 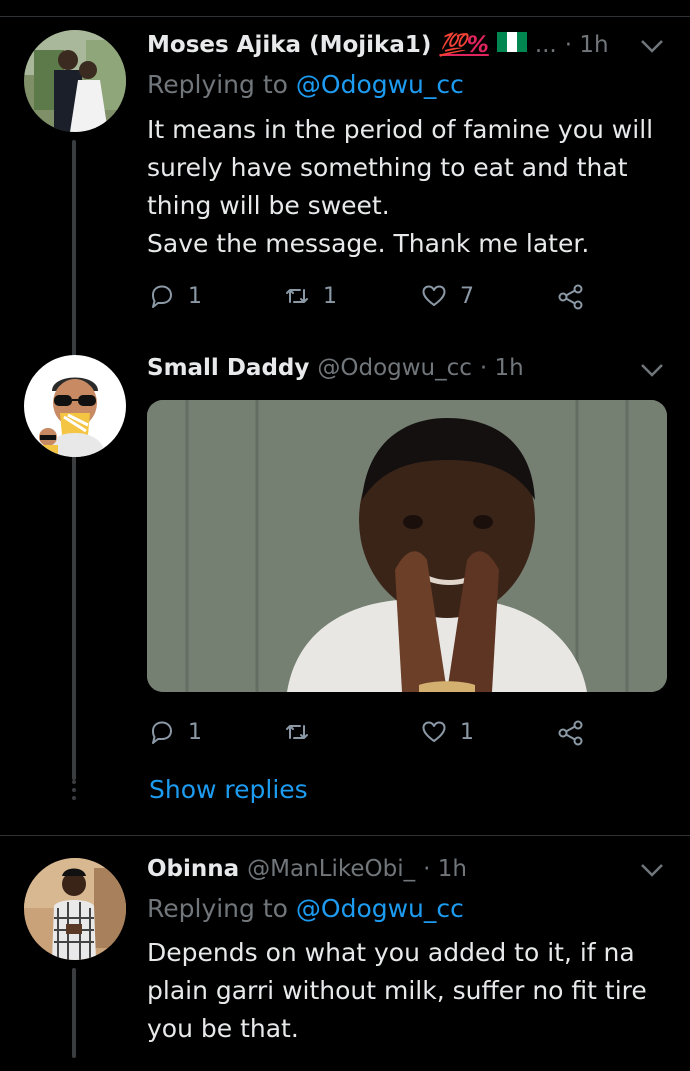 I want to click on like-count: 7, so click(x=467, y=296).